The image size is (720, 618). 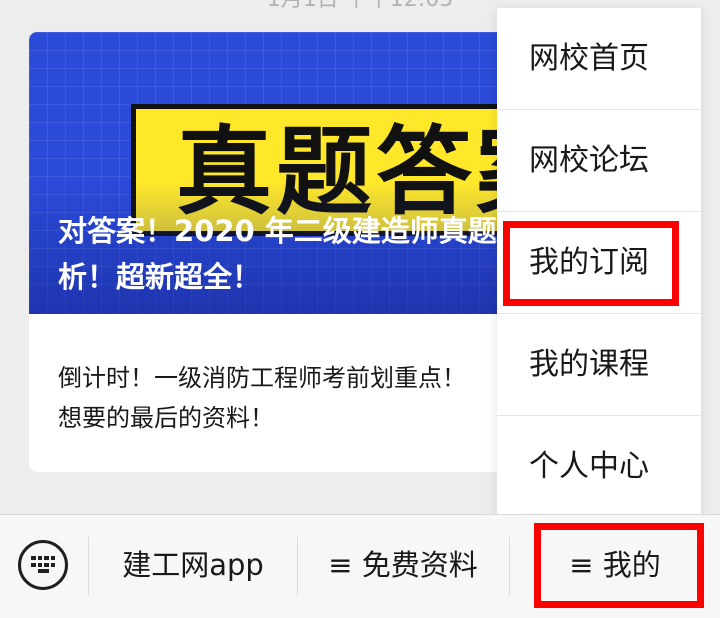 I want to click on article-headline-line: 析！超新超全！, so click(x=160, y=277).